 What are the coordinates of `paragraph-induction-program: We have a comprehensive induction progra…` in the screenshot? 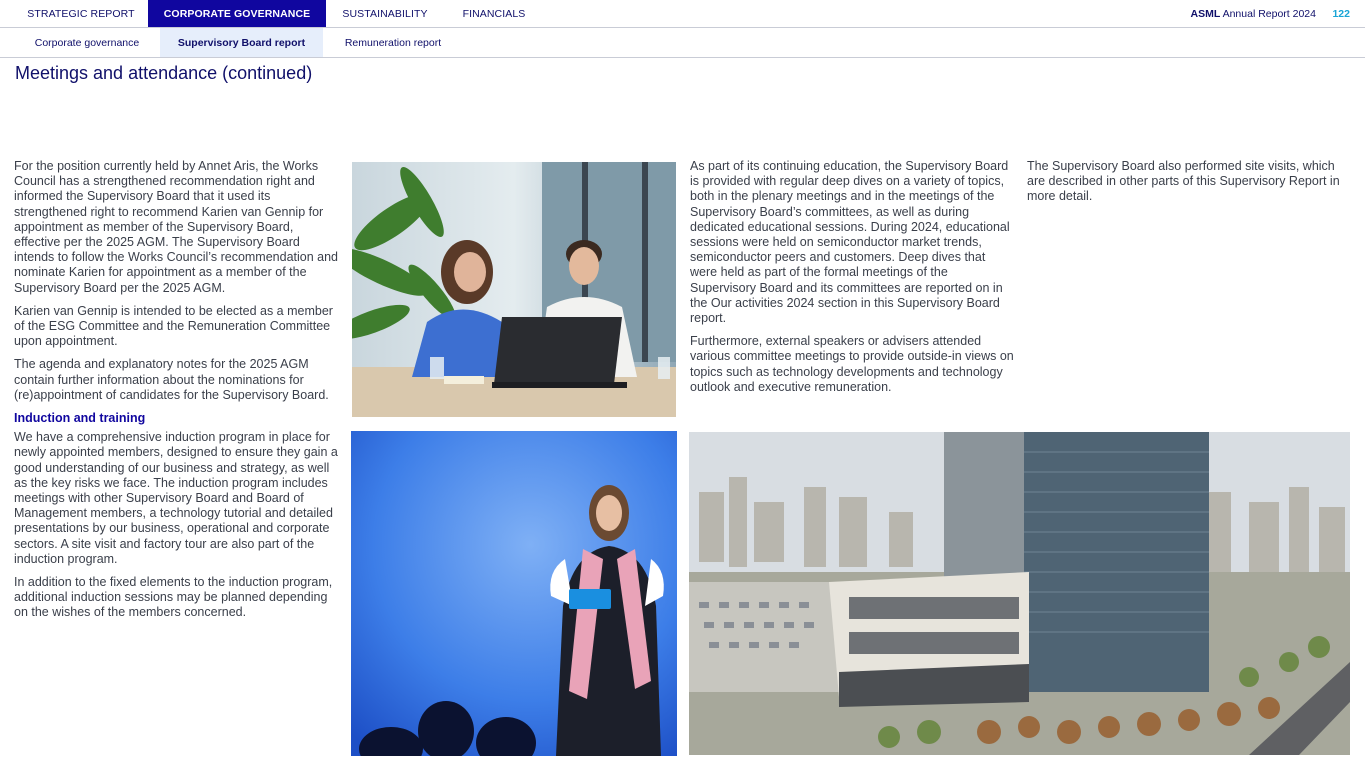 It's located at (176, 498).